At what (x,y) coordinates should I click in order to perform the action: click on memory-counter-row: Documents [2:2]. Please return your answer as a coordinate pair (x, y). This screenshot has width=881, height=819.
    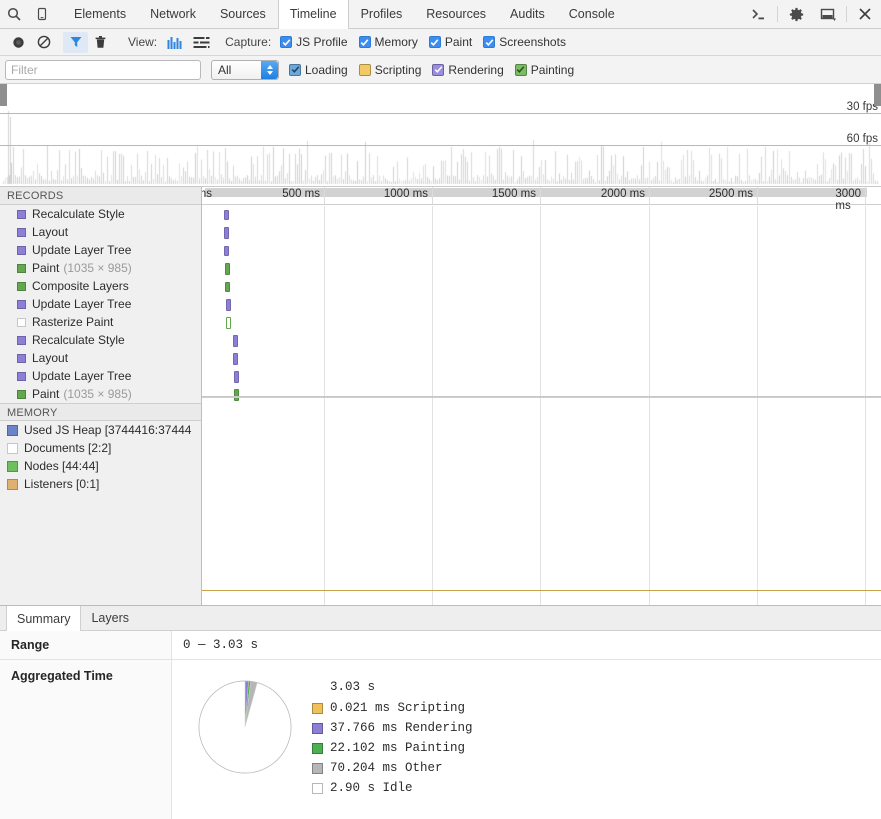
    Looking at the image, I should click on (100, 448).